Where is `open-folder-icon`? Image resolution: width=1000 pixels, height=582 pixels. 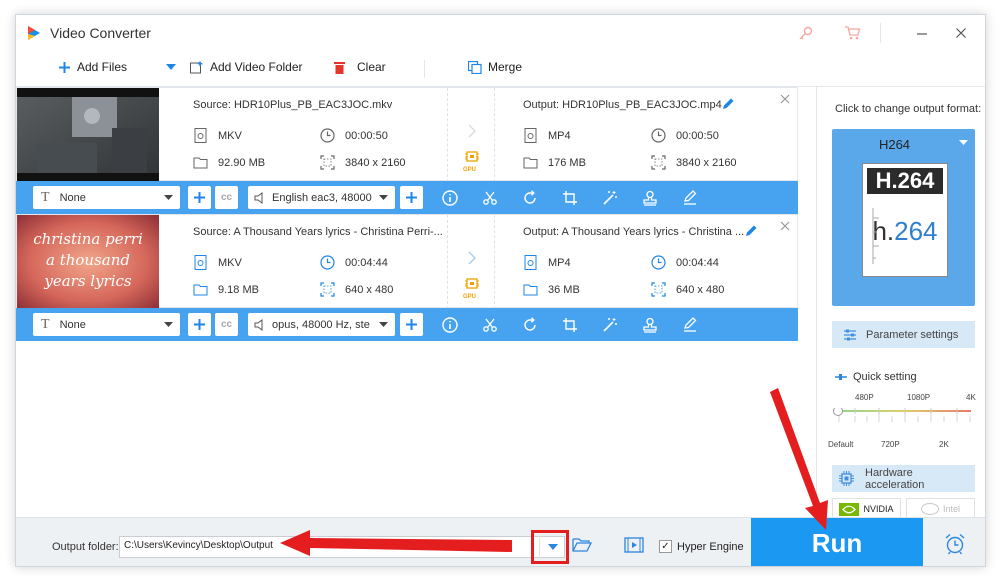 open-folder-icon is located at coordinates (582, 546).